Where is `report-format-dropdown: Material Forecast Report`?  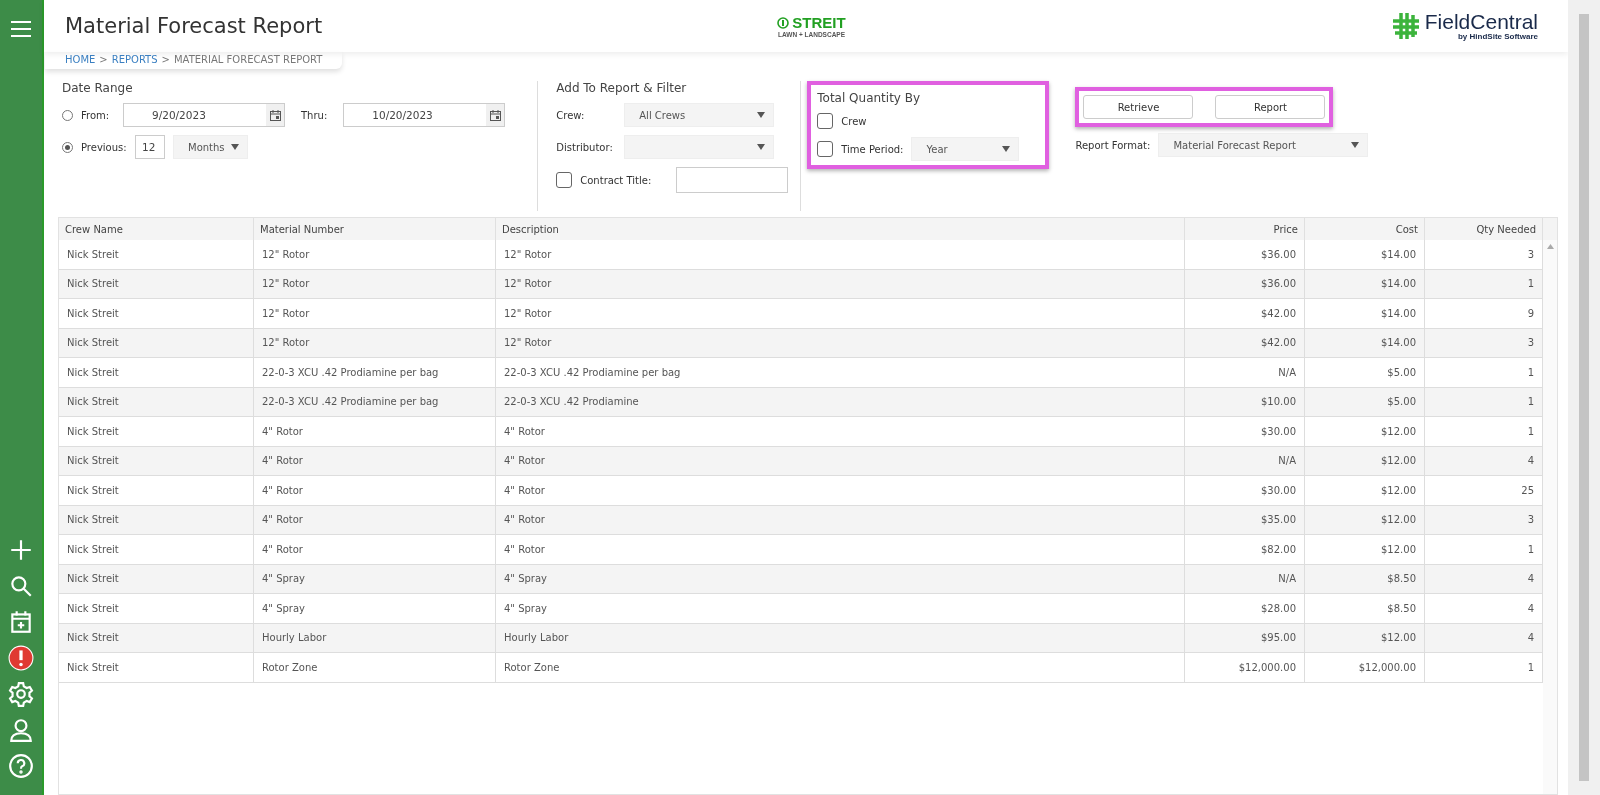
report-format-dropdown: Material Forecast Report is located at coordinates (1263, 145).